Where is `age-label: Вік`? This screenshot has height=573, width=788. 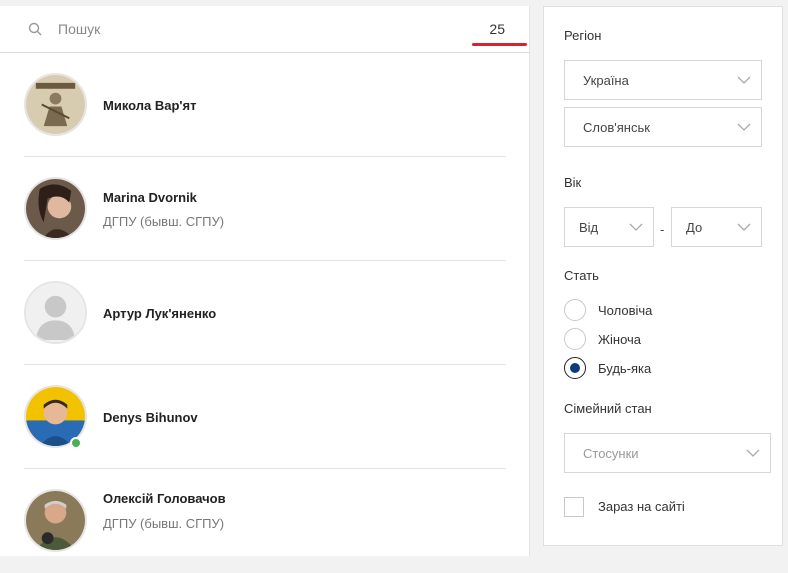
age-label: Вік is located at coordinates (573, 182).